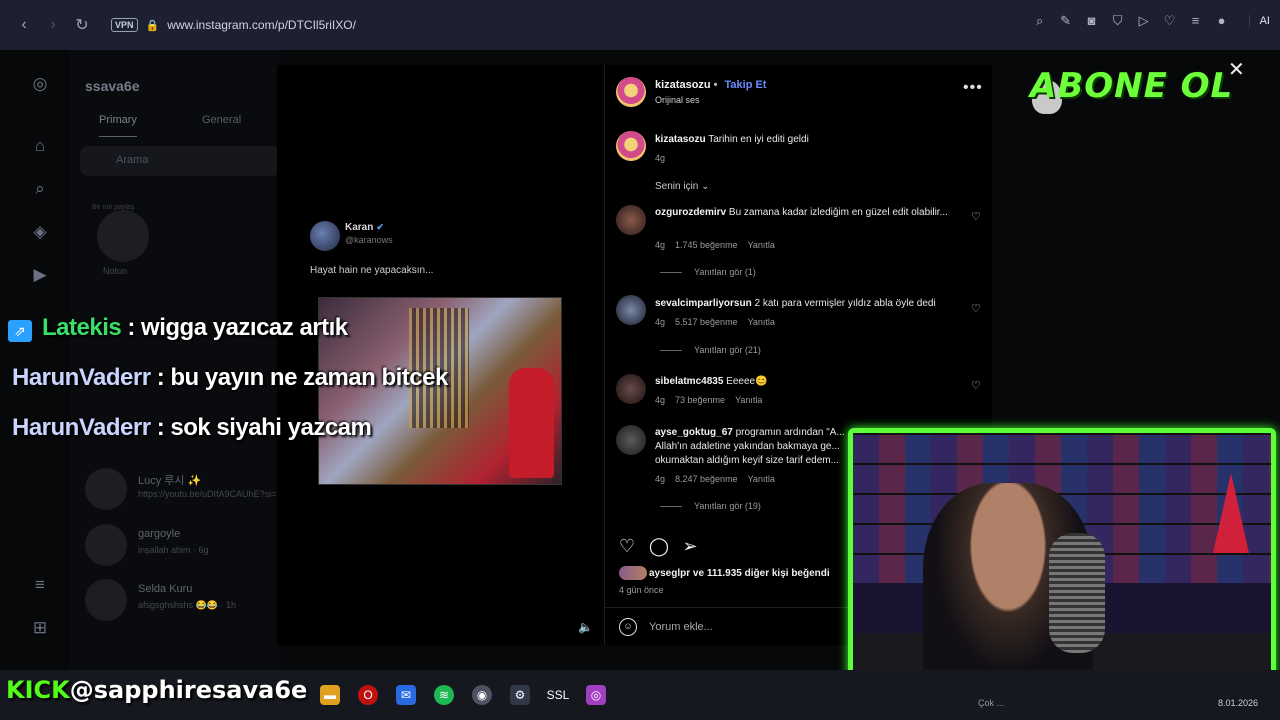 This screenshot has height=720, width=1280. What do you see at coordinates (153, 25) in the screenshot?
I see `lock-icon: 🔒` at bounding box center [153, 25].